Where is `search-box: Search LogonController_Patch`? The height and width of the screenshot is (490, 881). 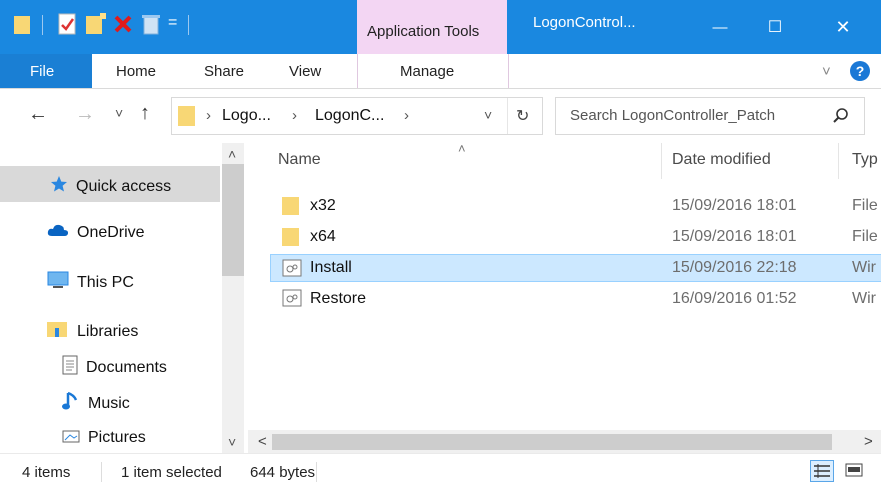 search-box: Search LogonController_Patch is located at coordinates (710, 116).